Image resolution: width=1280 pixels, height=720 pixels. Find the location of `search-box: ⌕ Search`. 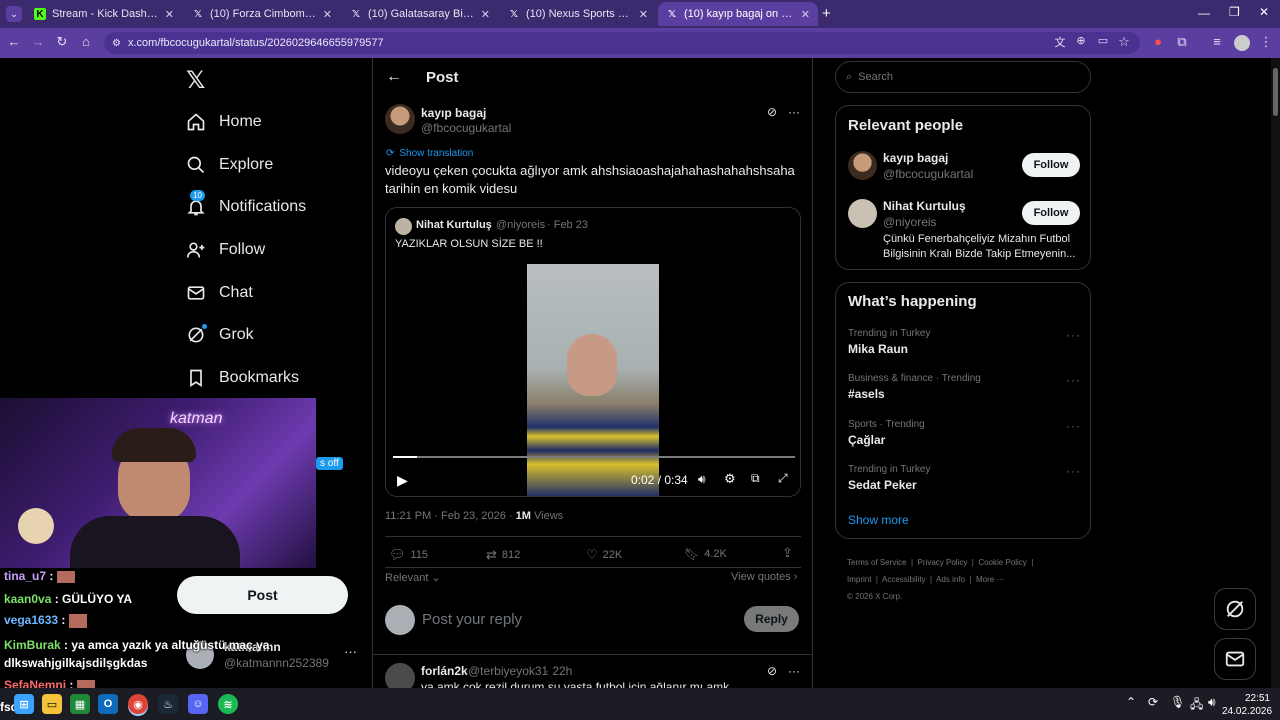

search-box: ⌕ Search is located at coordinates (963, 77).